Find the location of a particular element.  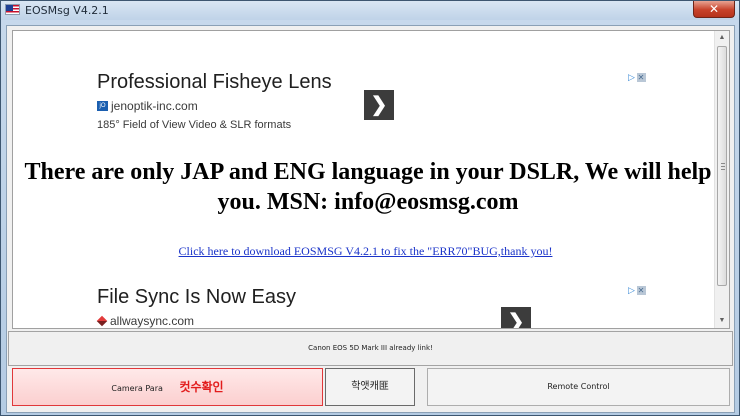

scroll-up-arrow-icon: ▲ is located at coordinates (722, 38).